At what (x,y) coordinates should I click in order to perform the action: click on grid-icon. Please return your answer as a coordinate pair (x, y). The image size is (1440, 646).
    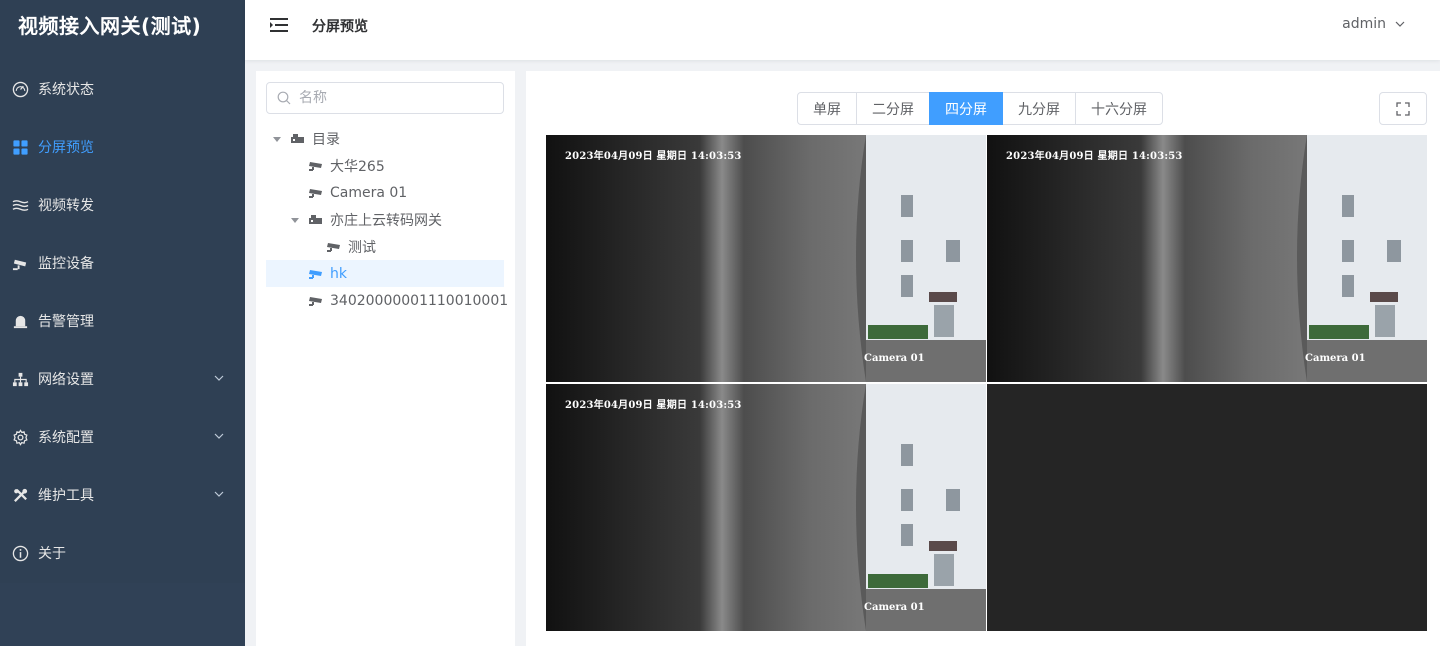
    Looking at the image, I should click on (20, 147).